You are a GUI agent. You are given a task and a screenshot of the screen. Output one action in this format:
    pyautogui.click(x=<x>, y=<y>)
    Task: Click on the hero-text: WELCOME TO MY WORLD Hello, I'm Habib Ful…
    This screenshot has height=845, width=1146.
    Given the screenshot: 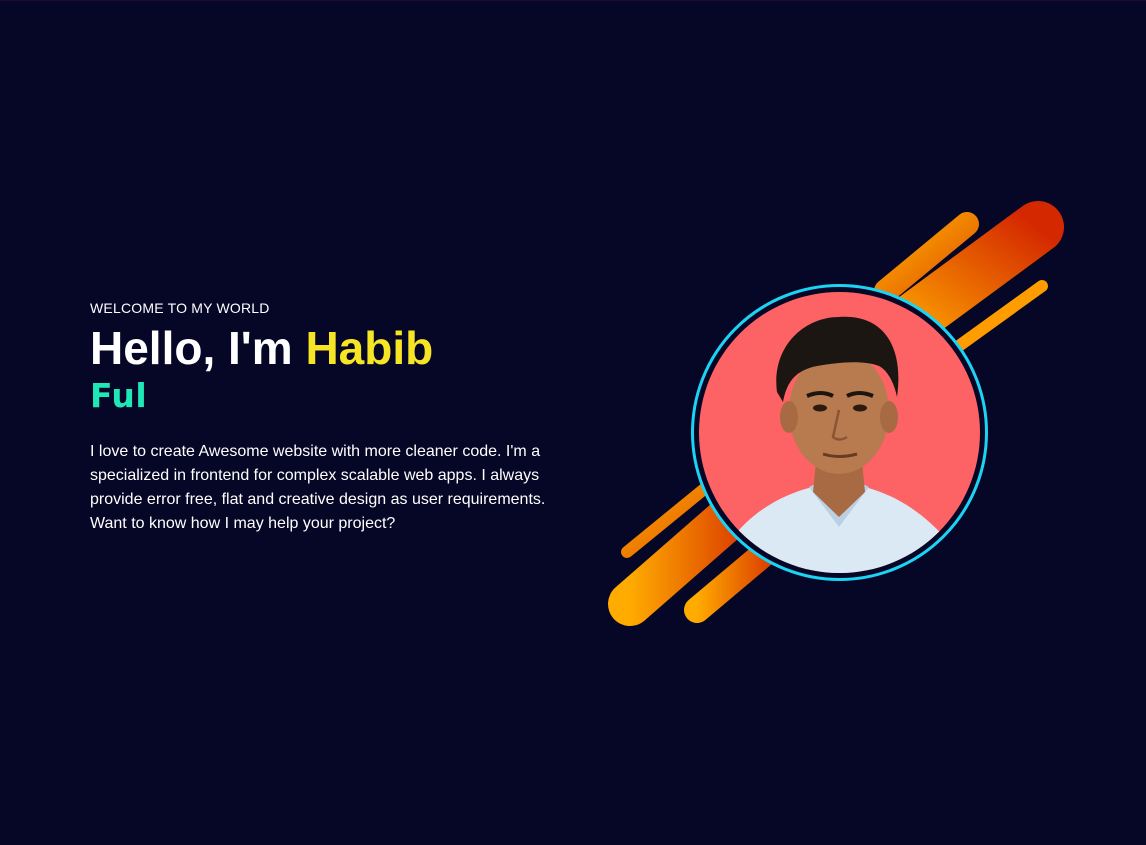 What is the action you would take?
    pyautogui.click(x=330, y=418)
    